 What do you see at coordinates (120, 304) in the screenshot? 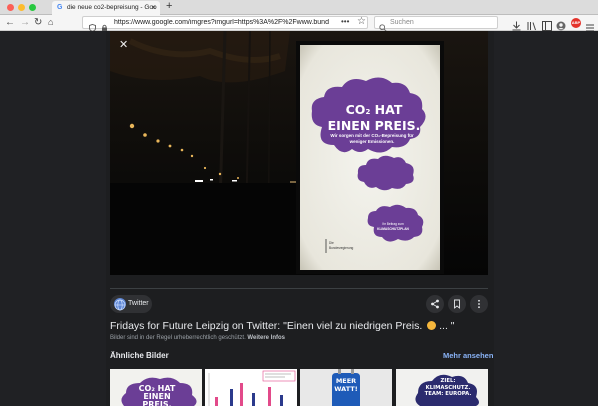
I see `globe-icon` at bounding box center [120, 304].